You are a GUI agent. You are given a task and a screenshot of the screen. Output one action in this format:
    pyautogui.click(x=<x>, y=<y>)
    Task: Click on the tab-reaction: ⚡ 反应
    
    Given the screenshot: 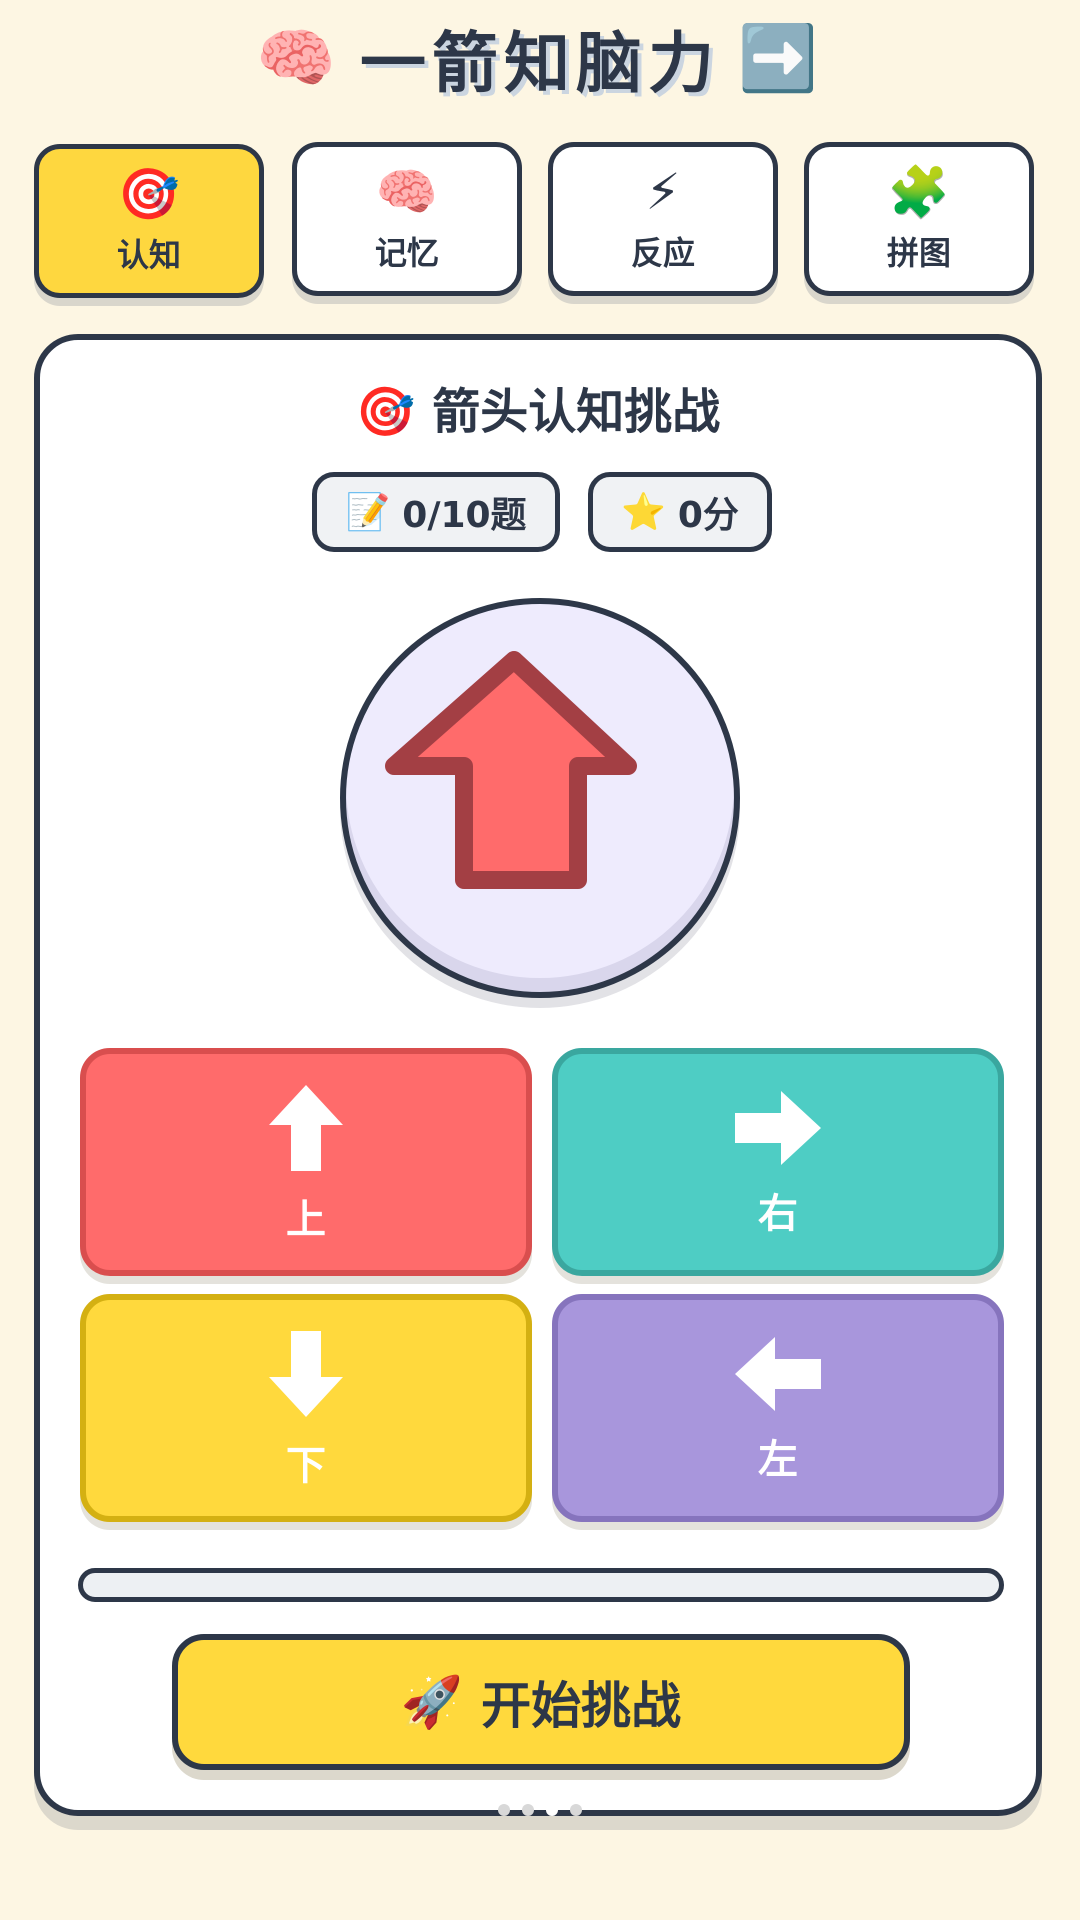 What is the action you would take?
    pyautogui.click(x=663, y=219)
    